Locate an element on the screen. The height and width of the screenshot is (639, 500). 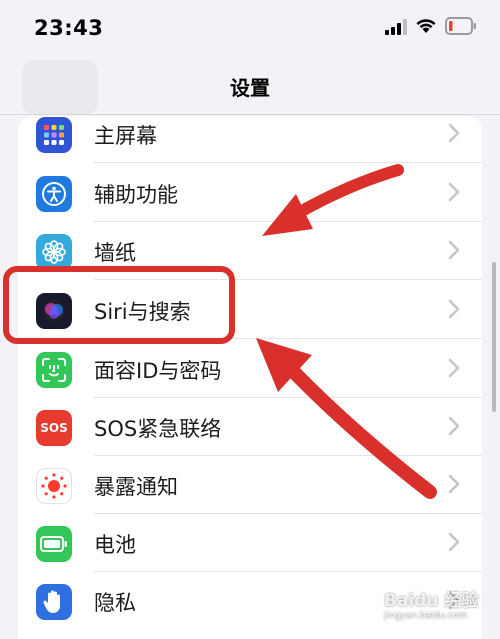
battery-low-icon is located at coordinates (460, 26).